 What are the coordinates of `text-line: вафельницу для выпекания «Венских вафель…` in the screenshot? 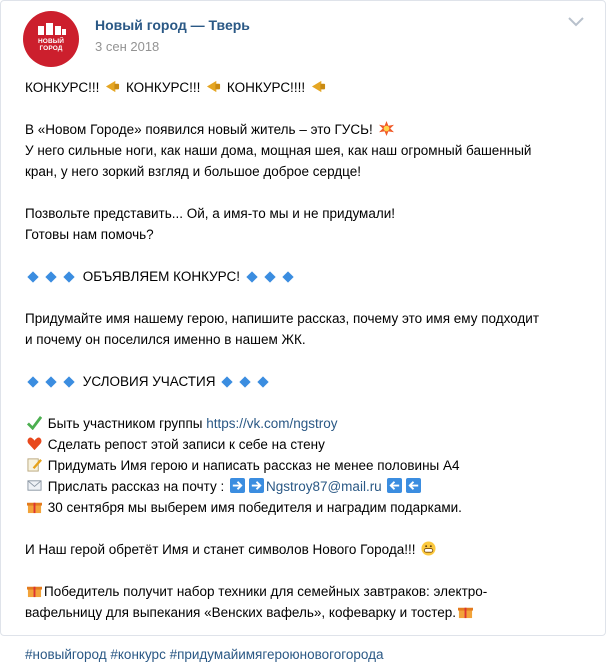 It's located at (307, 612).